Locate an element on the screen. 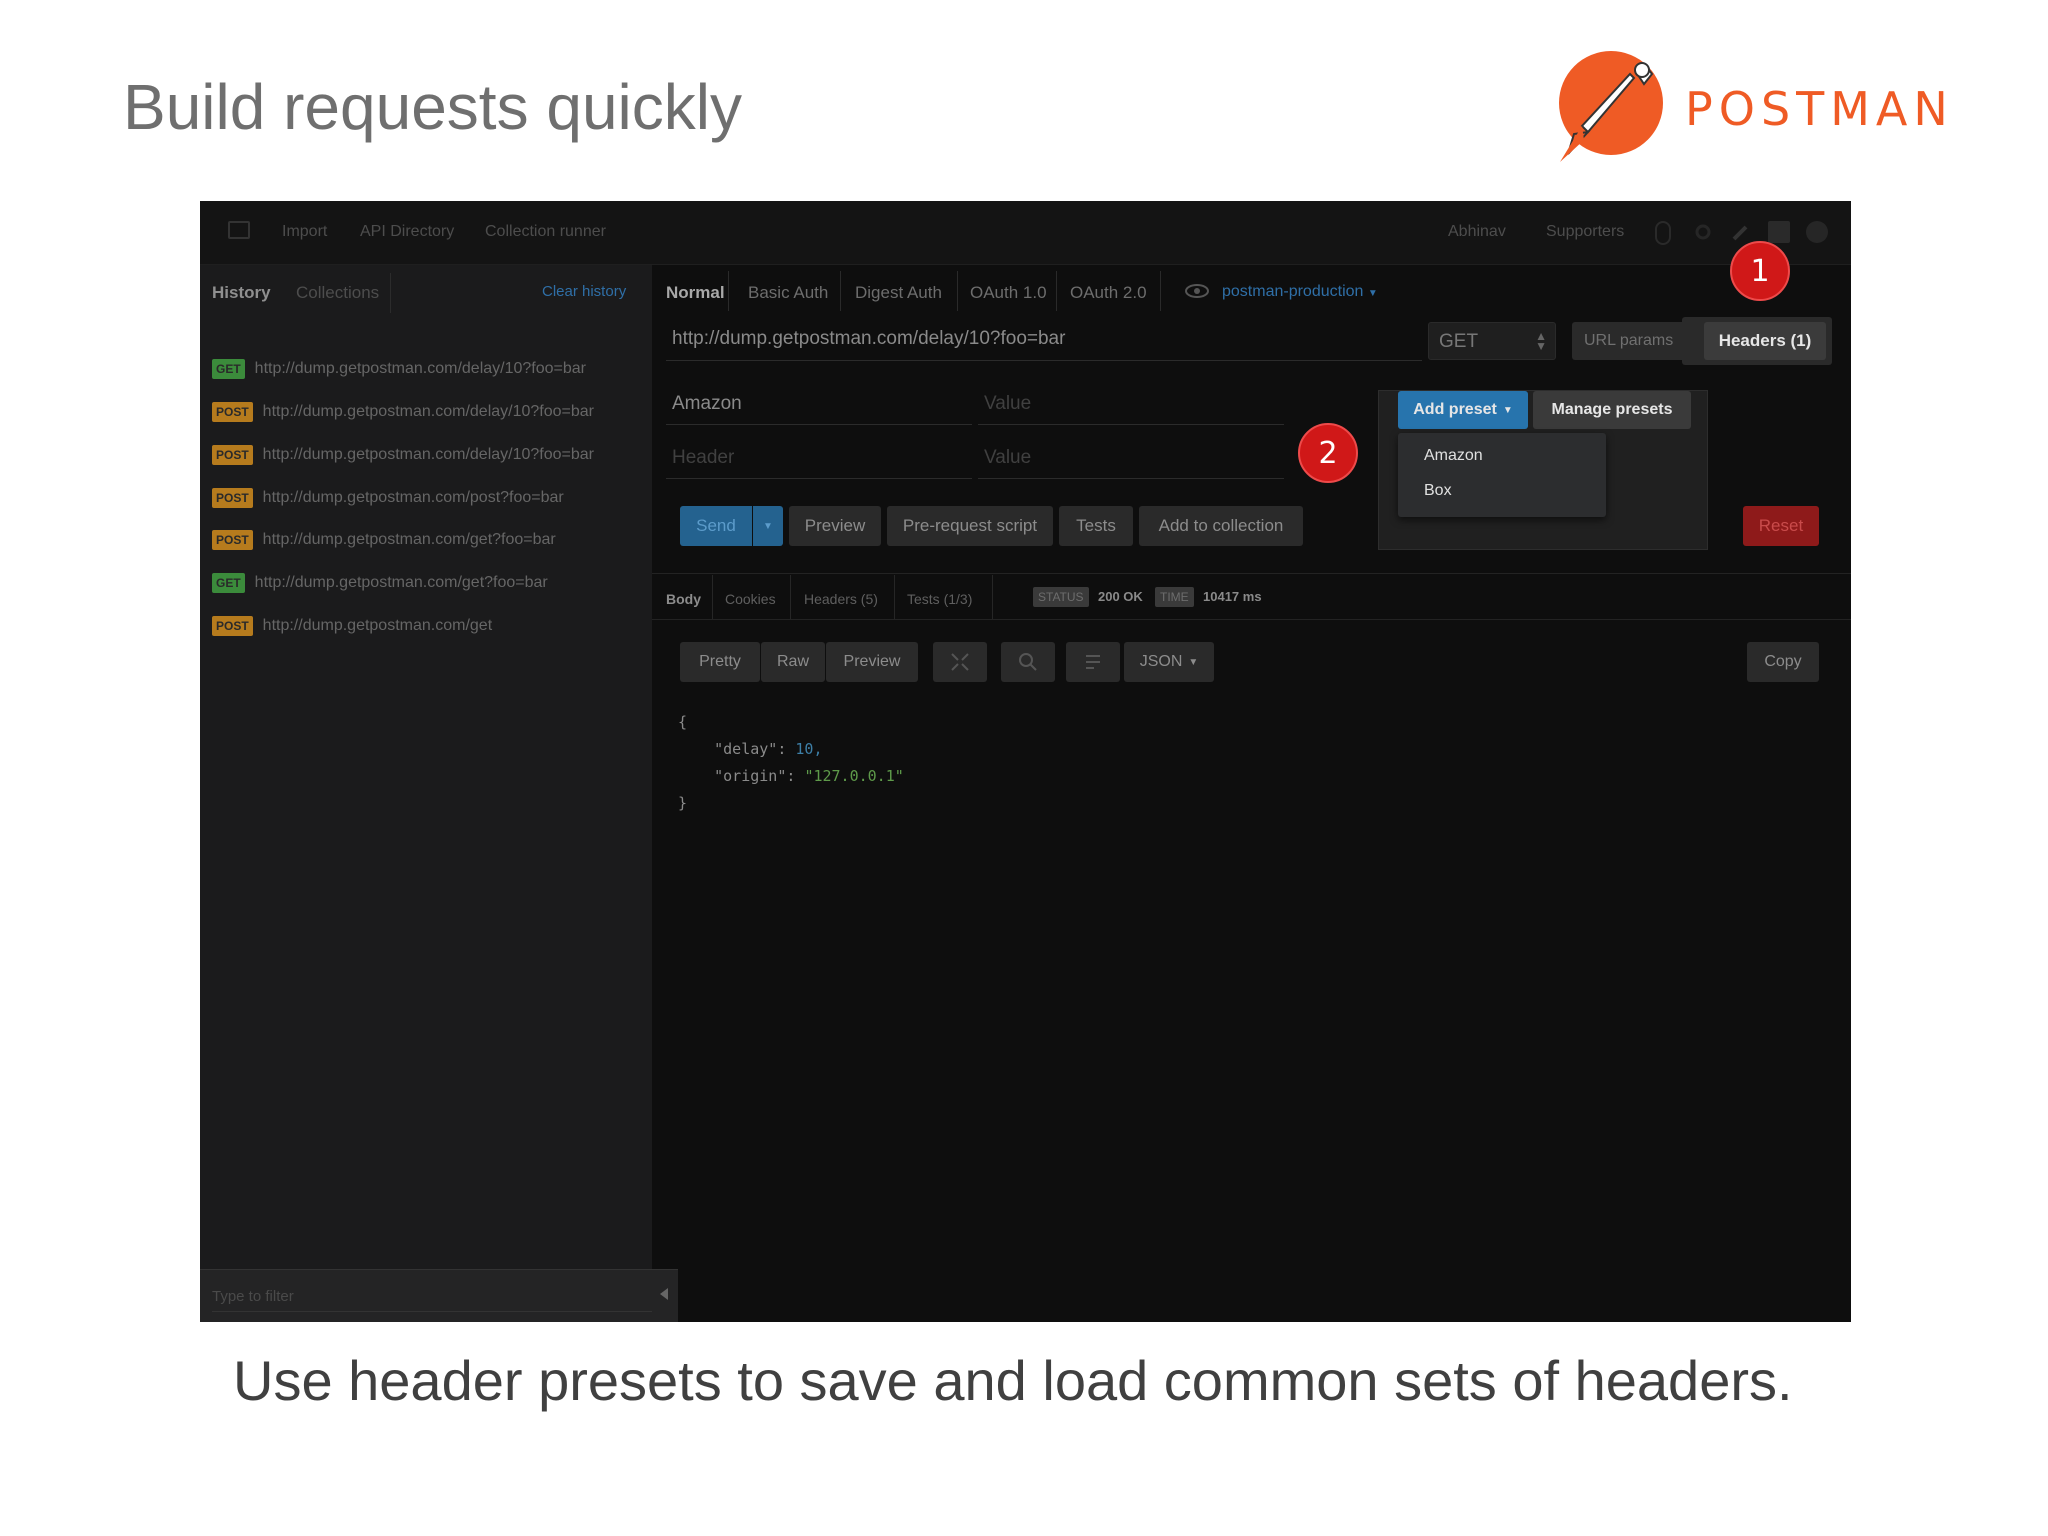 The height and width of the screenshot is (1536, 2048). manage-presets-button: Manage presets is located at coordinates (1612, 410).